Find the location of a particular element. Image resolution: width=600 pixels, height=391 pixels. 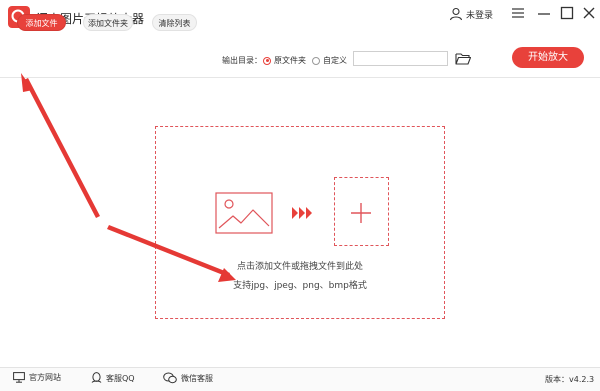

radio-unchecked-icon is located at coordinates (316, 60).